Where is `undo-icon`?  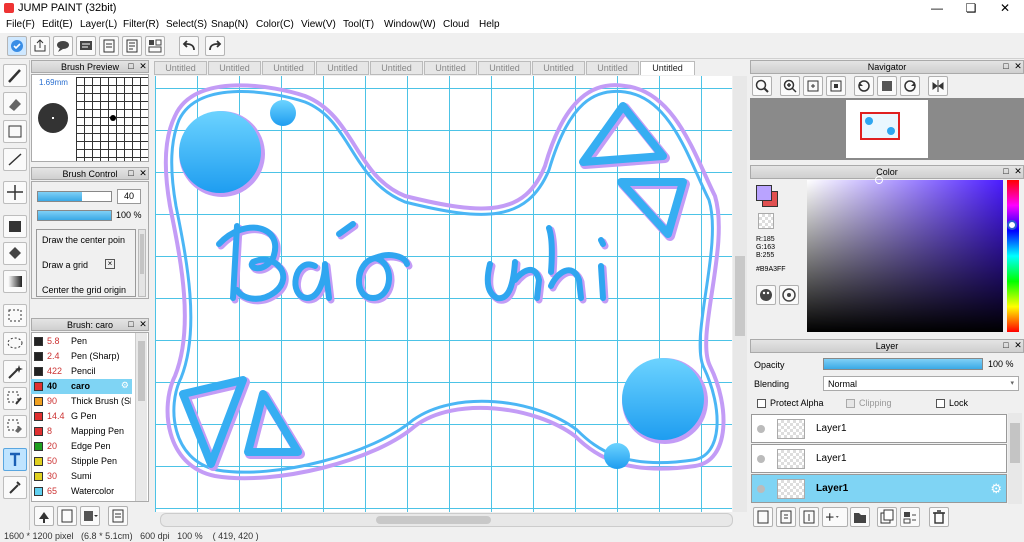 undo-icon is located at coordinates (189, 46).